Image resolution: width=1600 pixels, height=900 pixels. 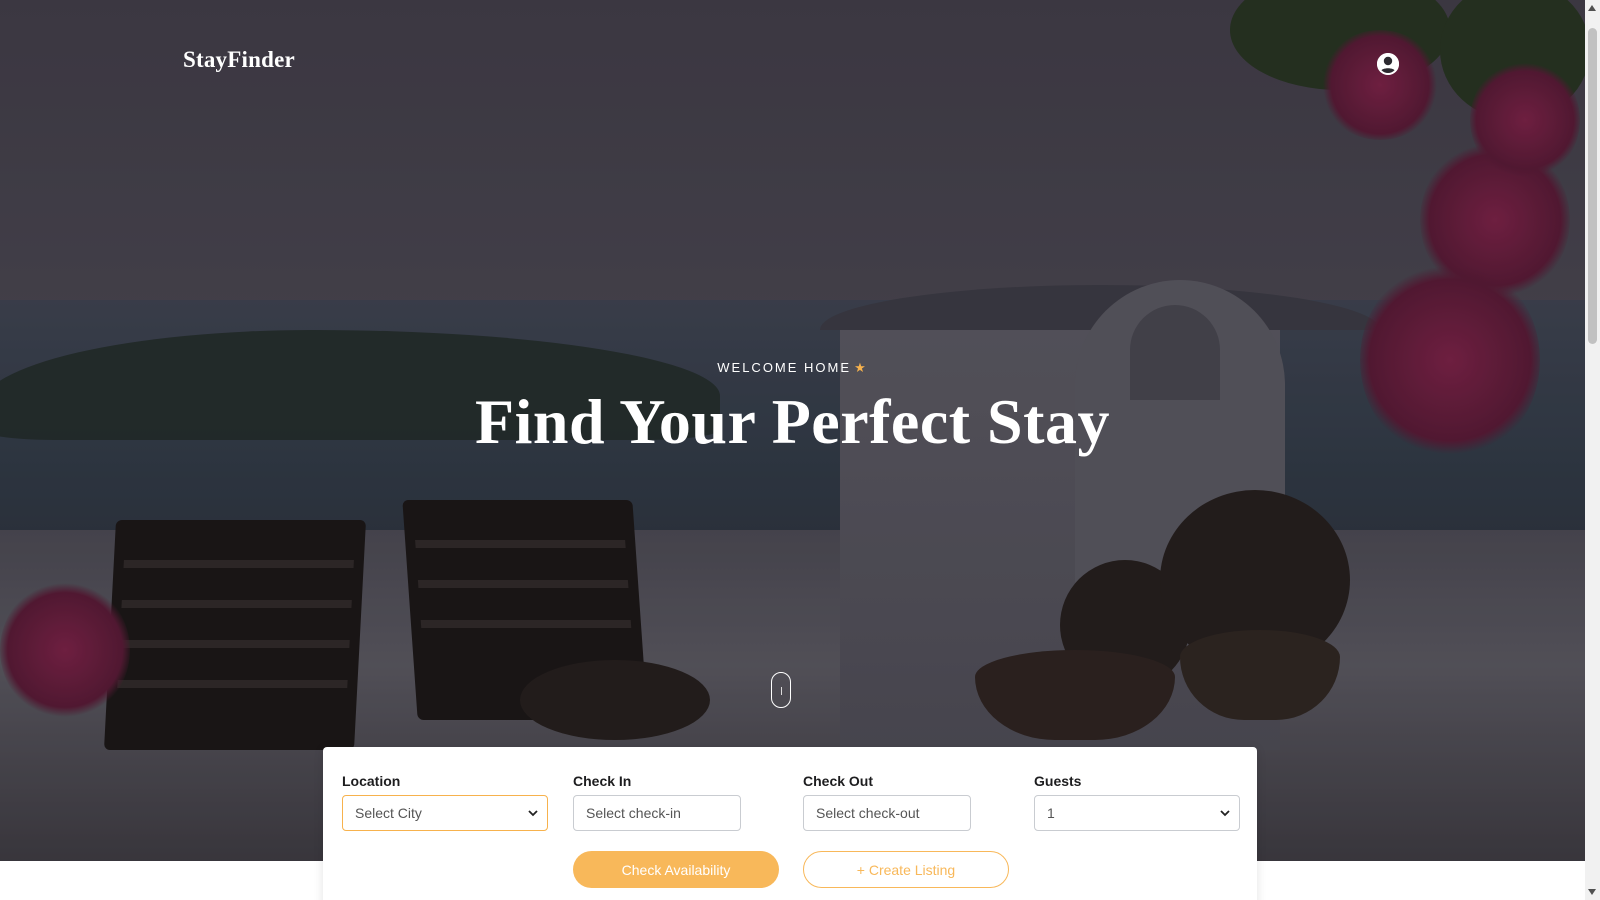 What do you see at coordinates (1137, 813) in the screenshot?
I see `guests-select: 1` at bounding box center [1137, 813].